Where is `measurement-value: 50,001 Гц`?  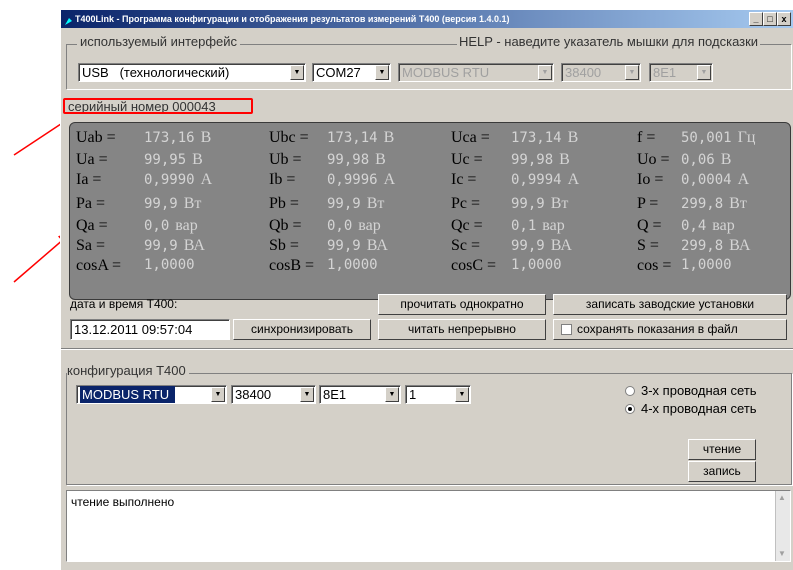 measurement-value: 50,001 Гц is located at coordinates (718, 138).